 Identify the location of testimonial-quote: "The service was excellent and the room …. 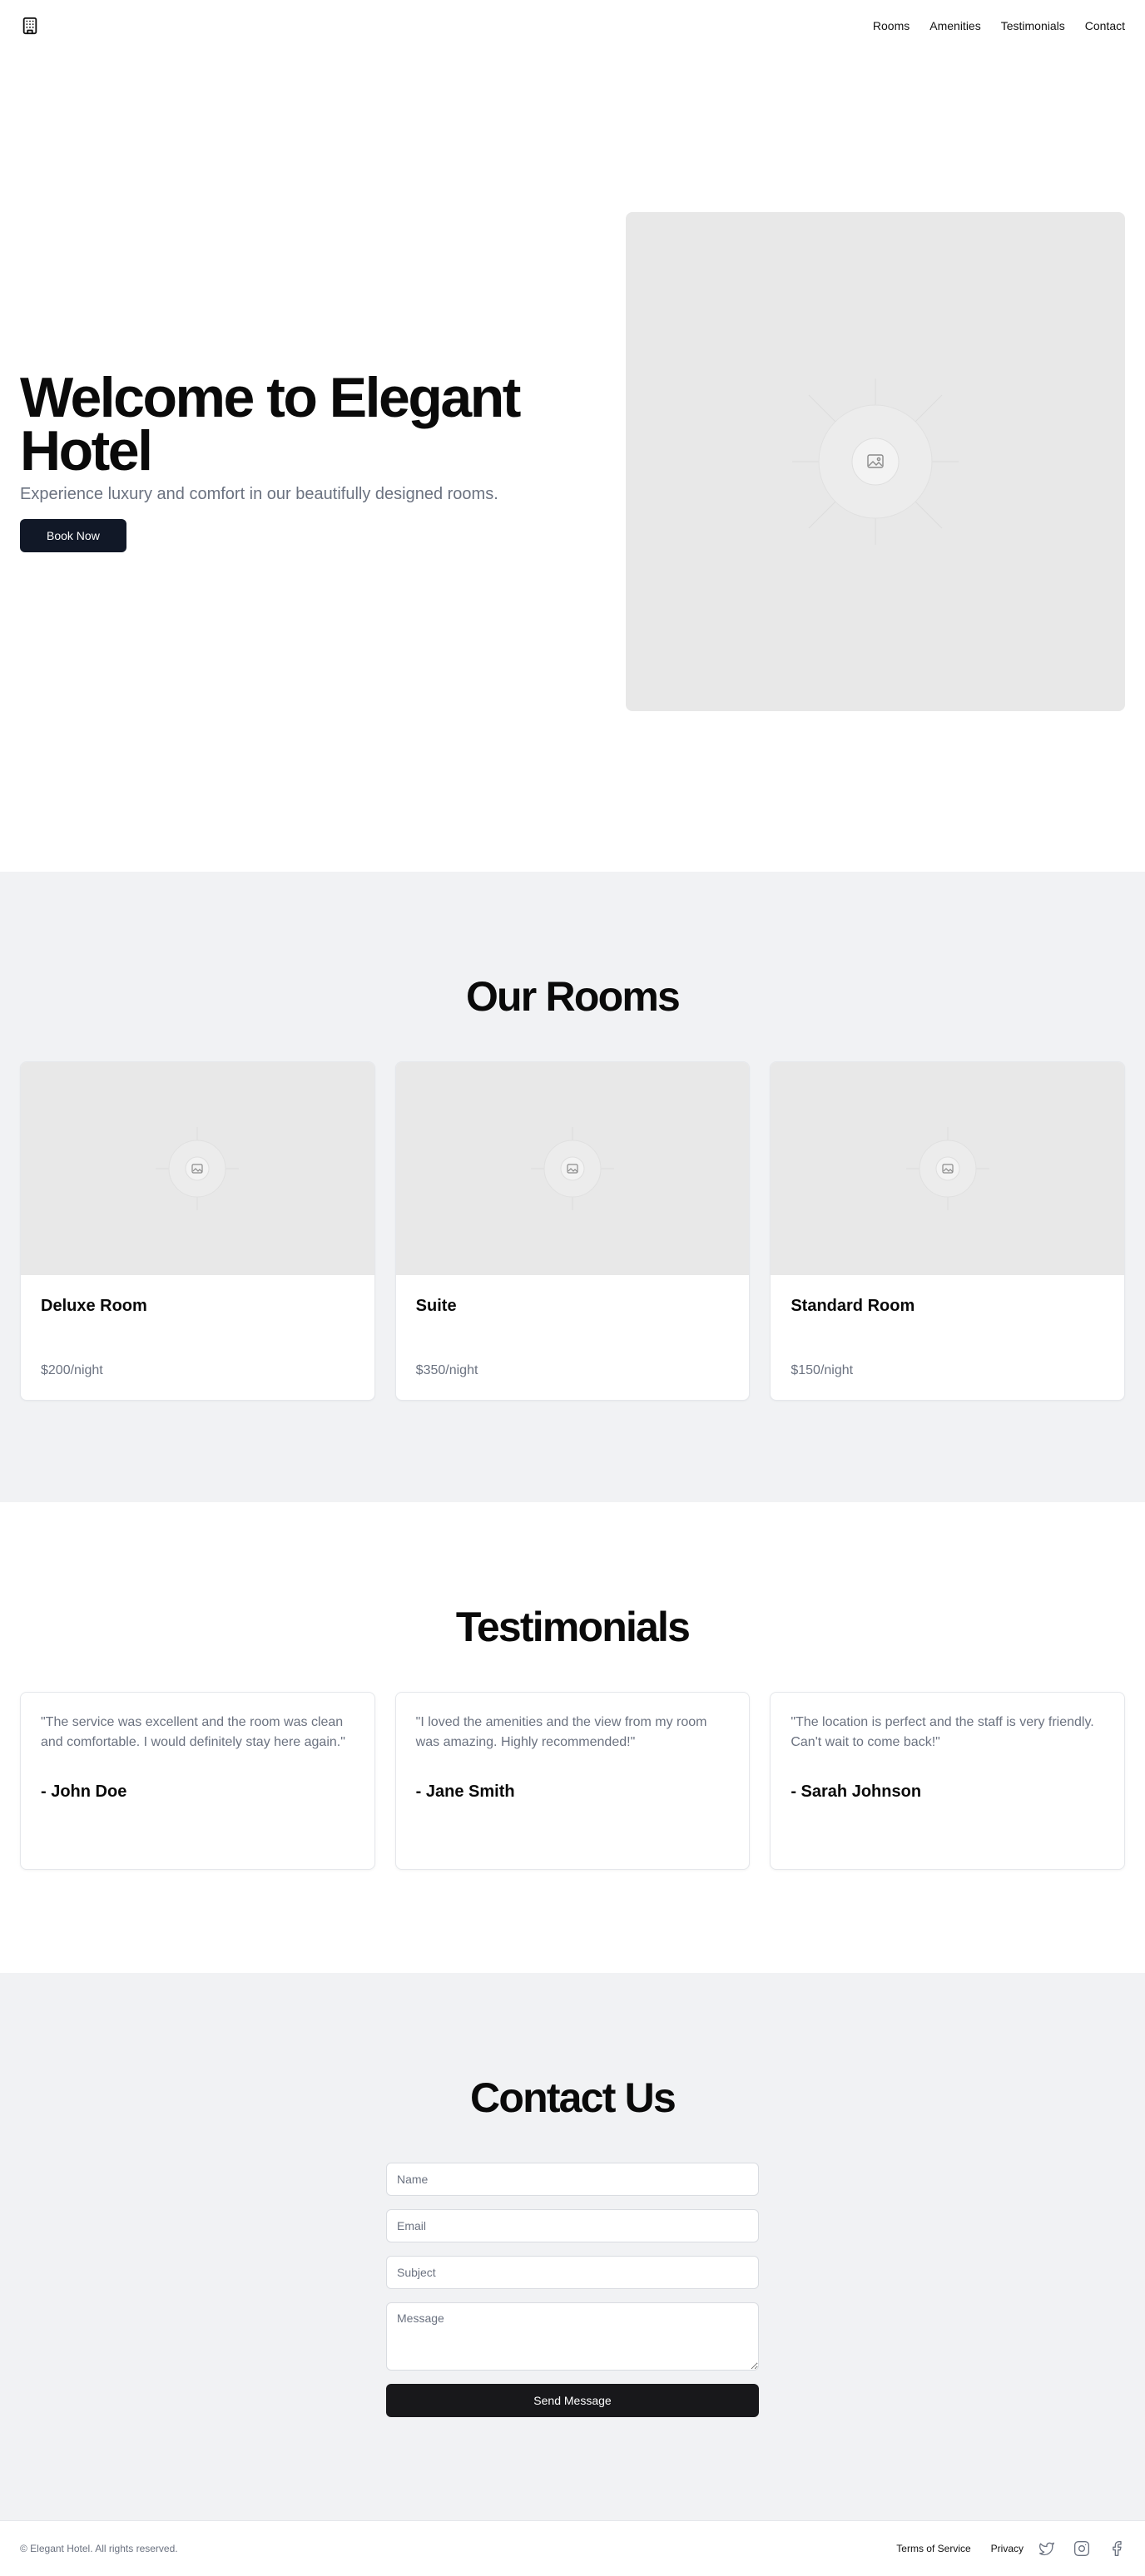
(193, 1732).